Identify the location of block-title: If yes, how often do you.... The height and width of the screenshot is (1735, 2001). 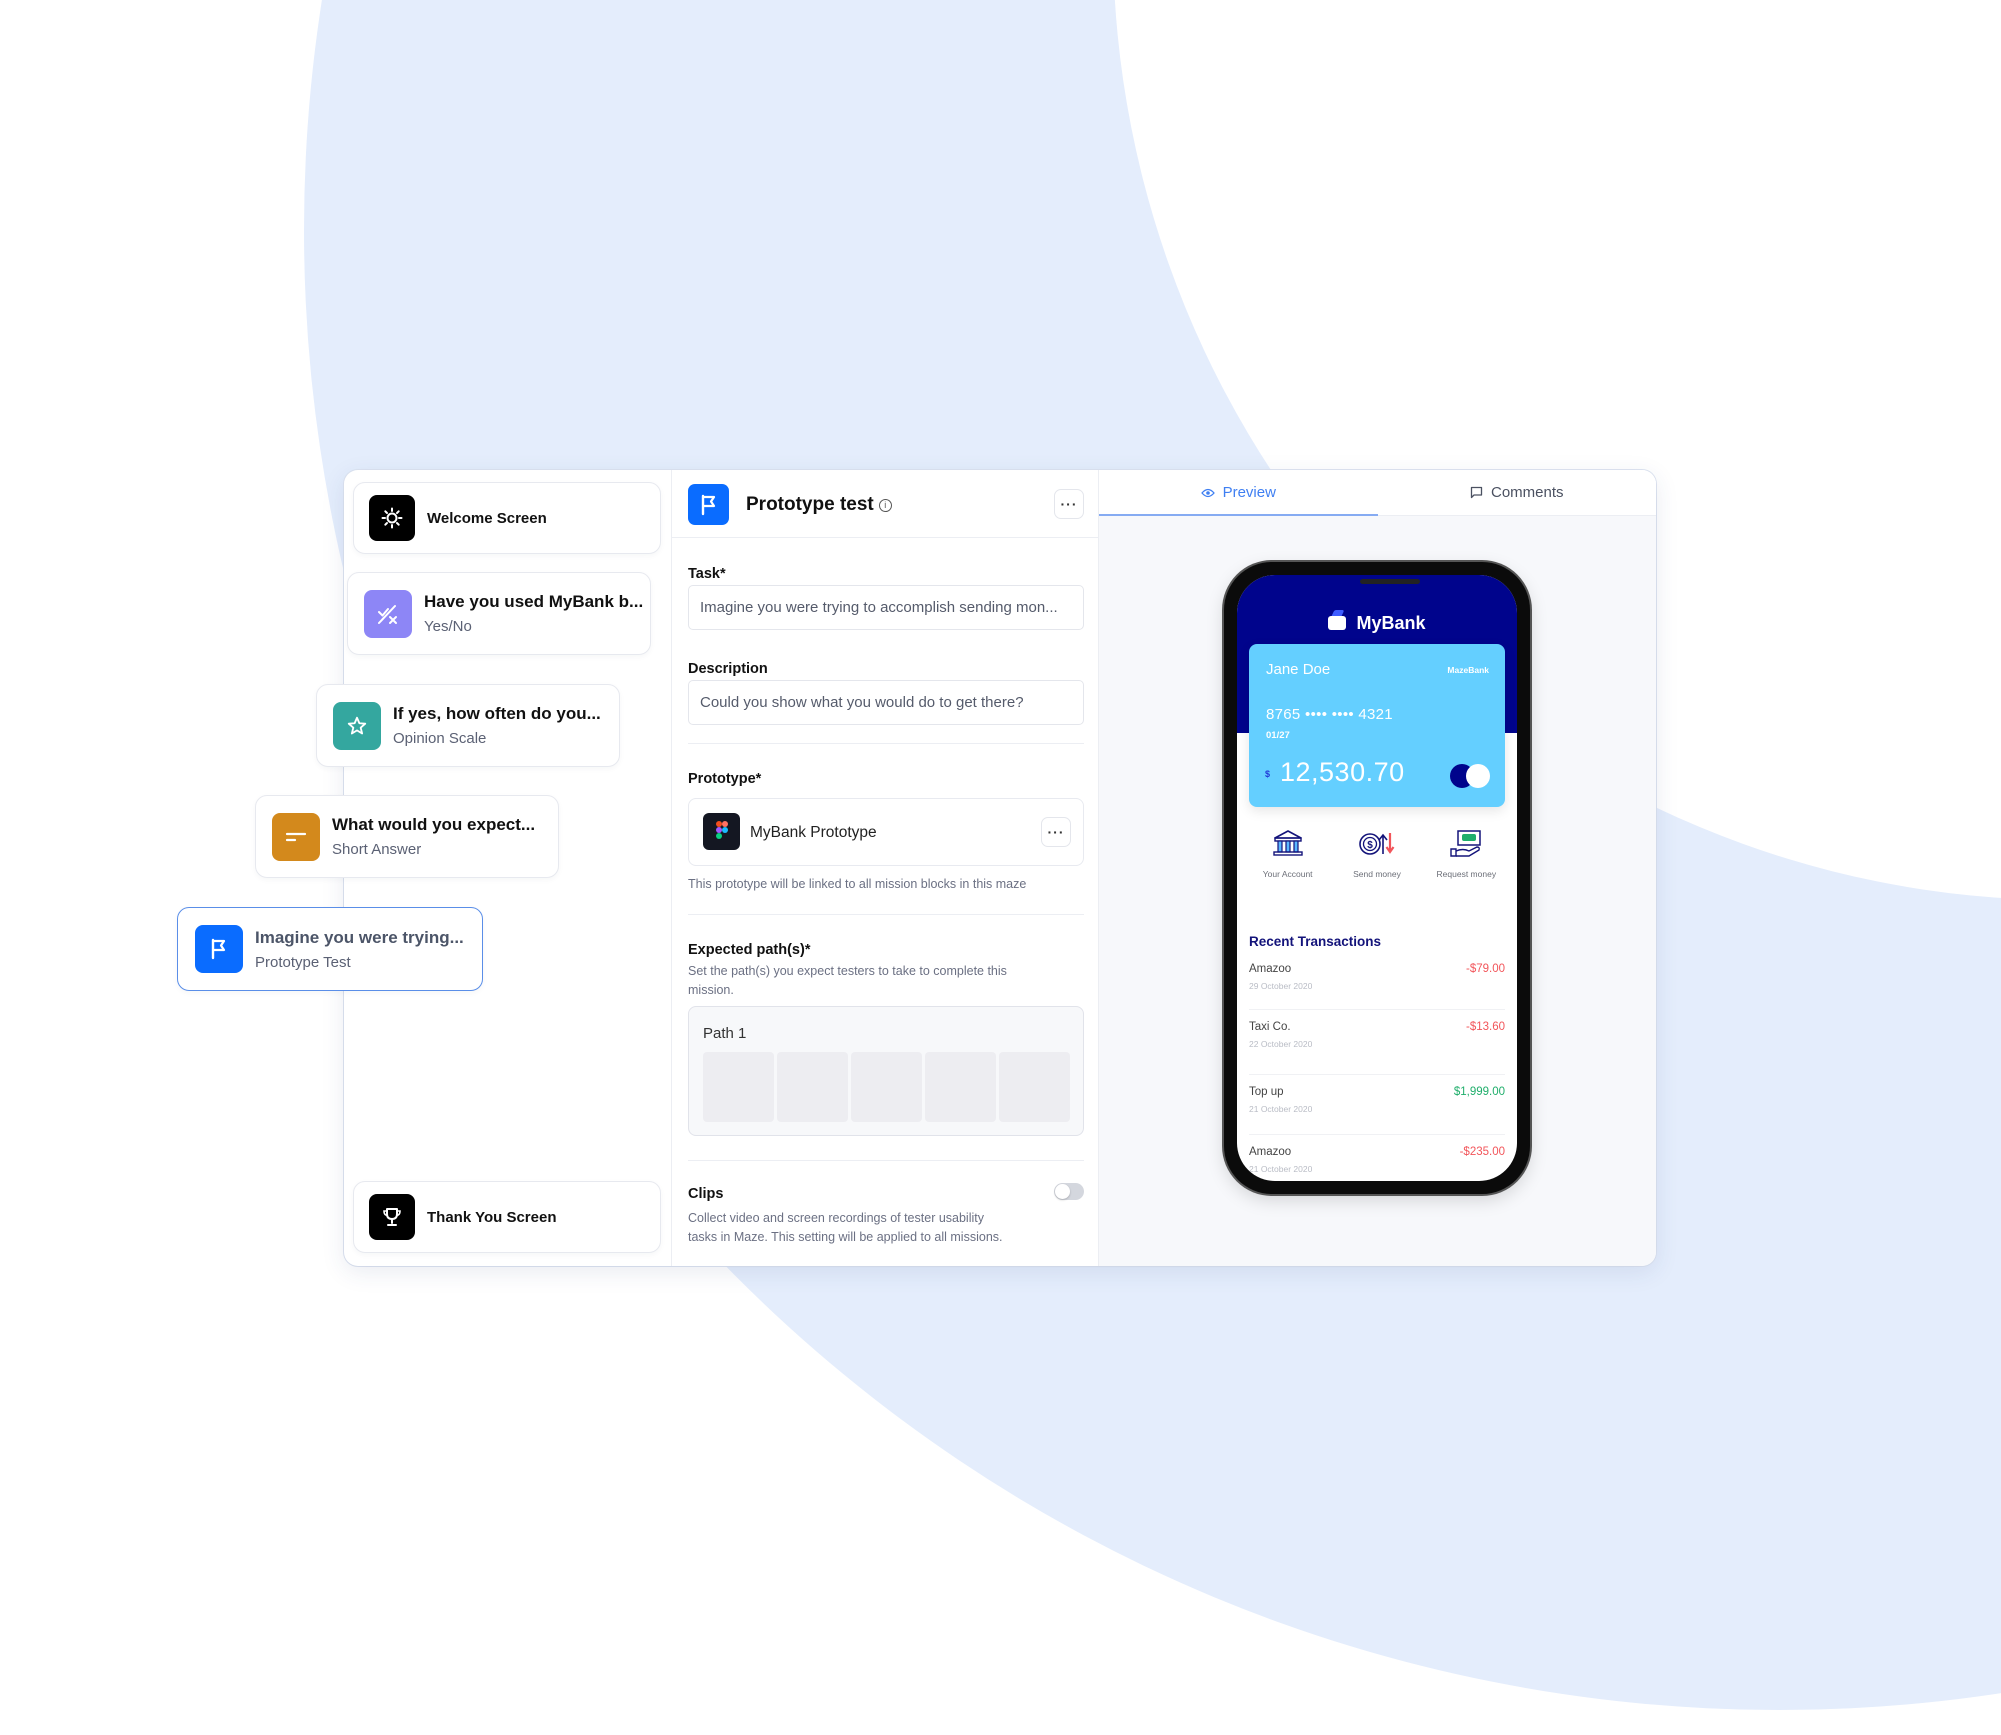
(497, 713).